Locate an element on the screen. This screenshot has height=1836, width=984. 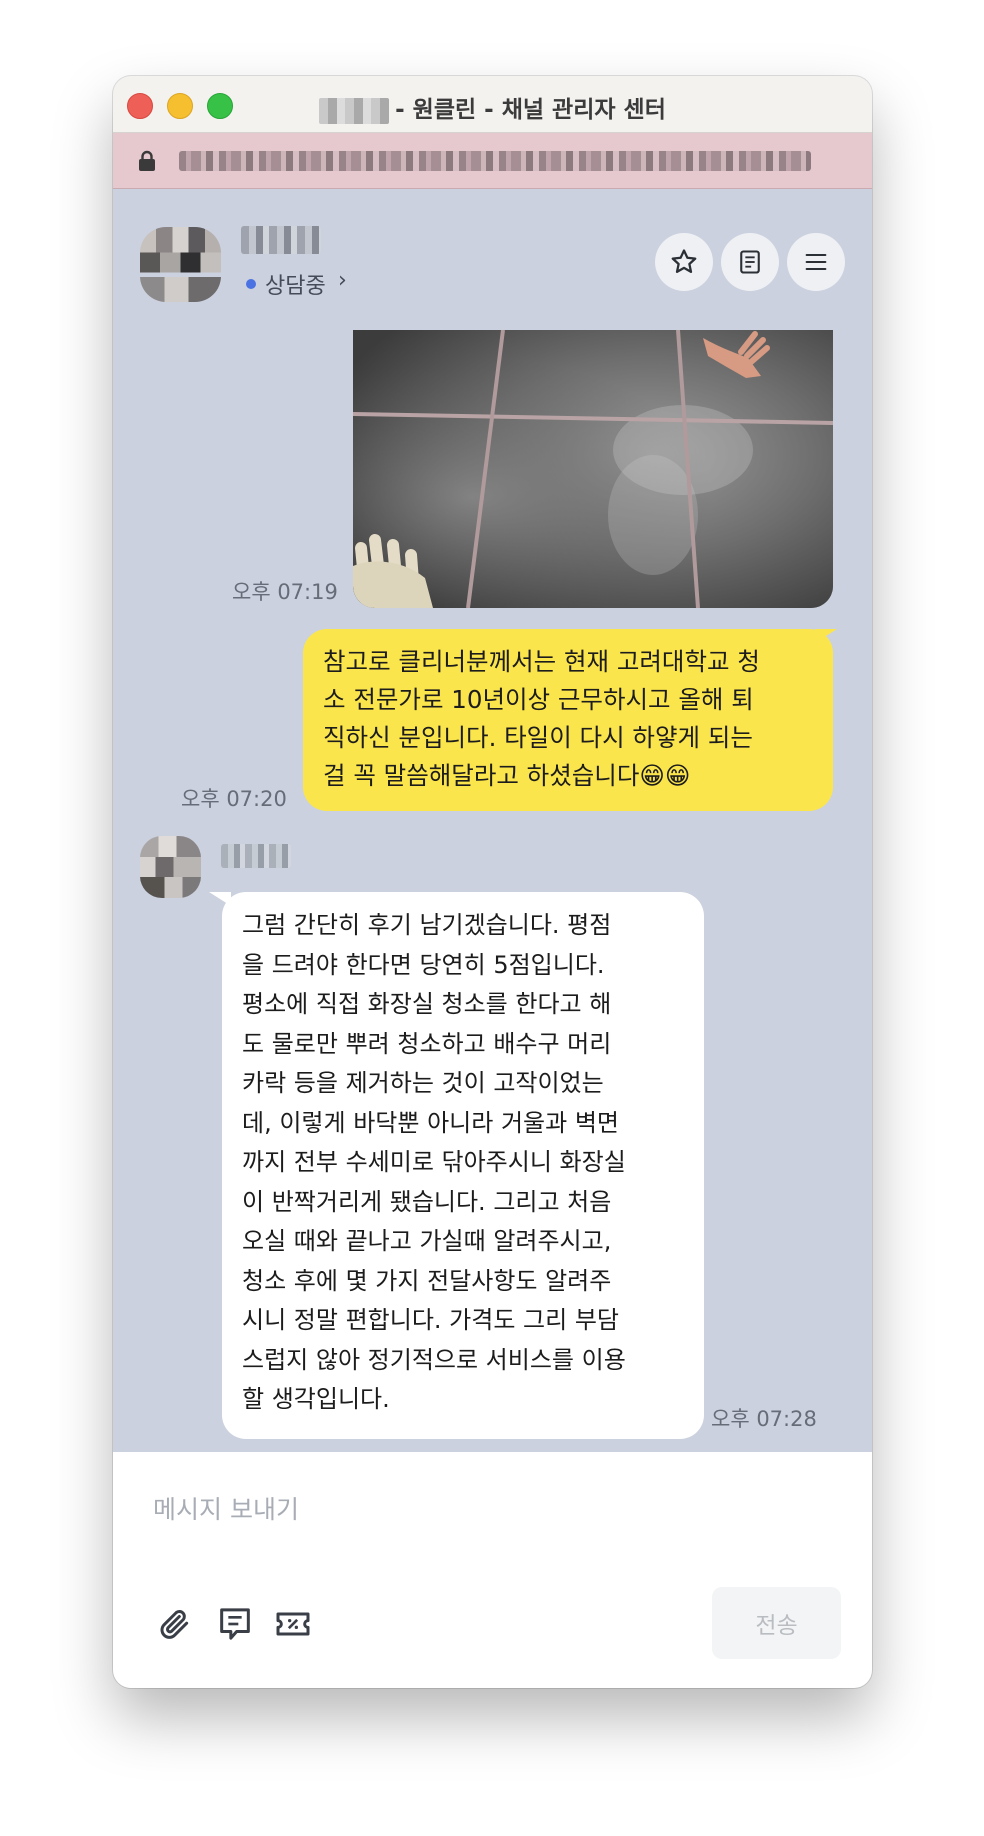
memo-button is located at coordinates (750, 262).